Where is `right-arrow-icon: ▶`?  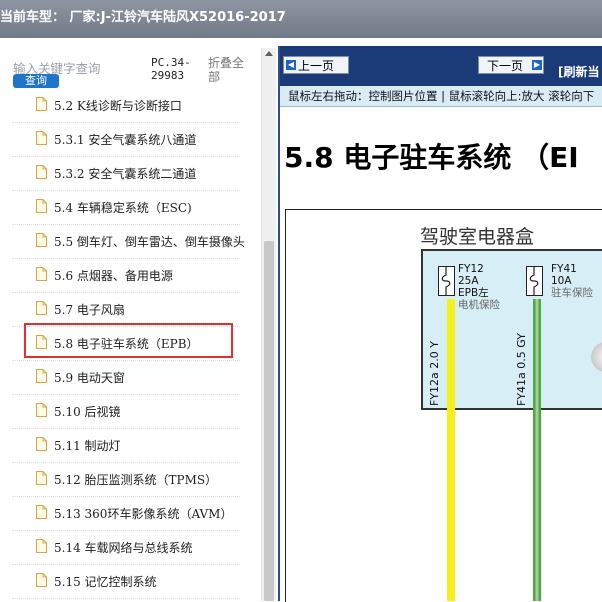 right-arrow-icon: ▶ is located at coordinates (537, 65).